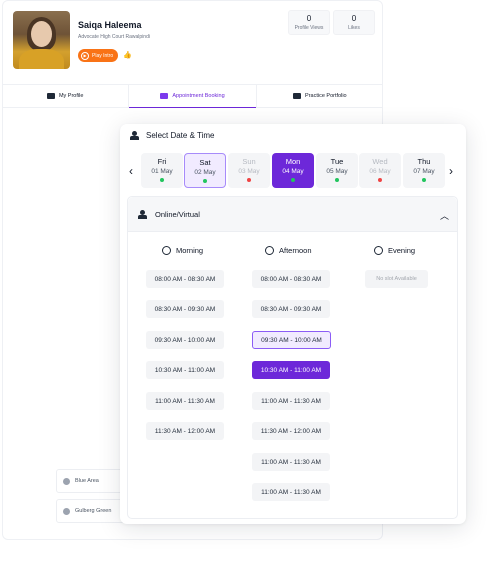  I want to click on calendar-icon, so click(164, 96).